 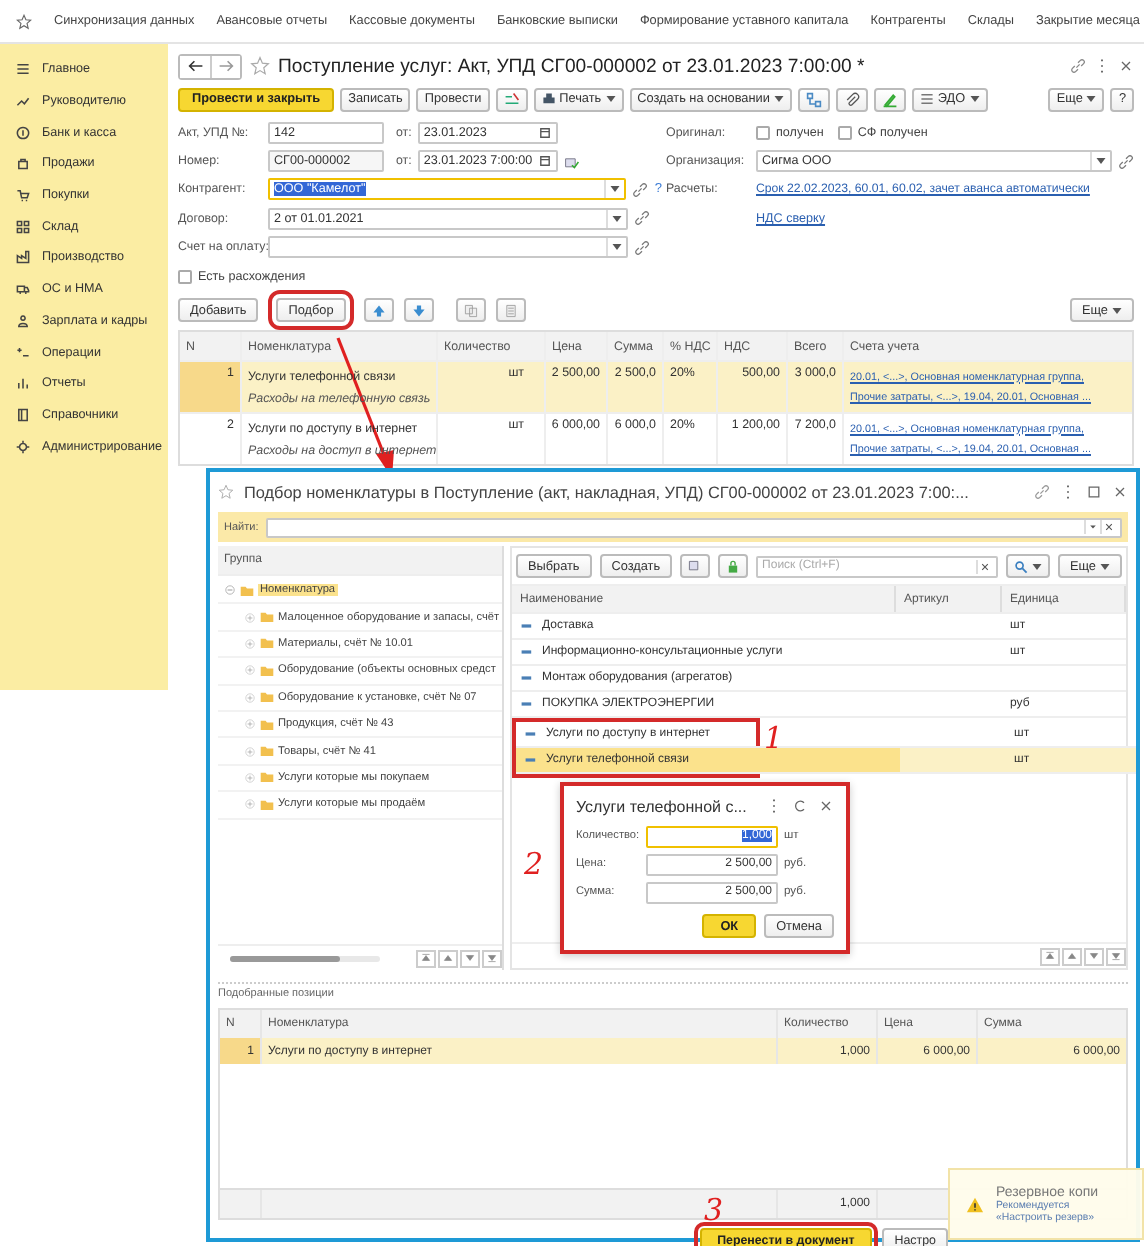 What do you see at coordinates (23, 383) in the screenshot?
I see `bar-chart-icon` at bounding box center [23, 383].